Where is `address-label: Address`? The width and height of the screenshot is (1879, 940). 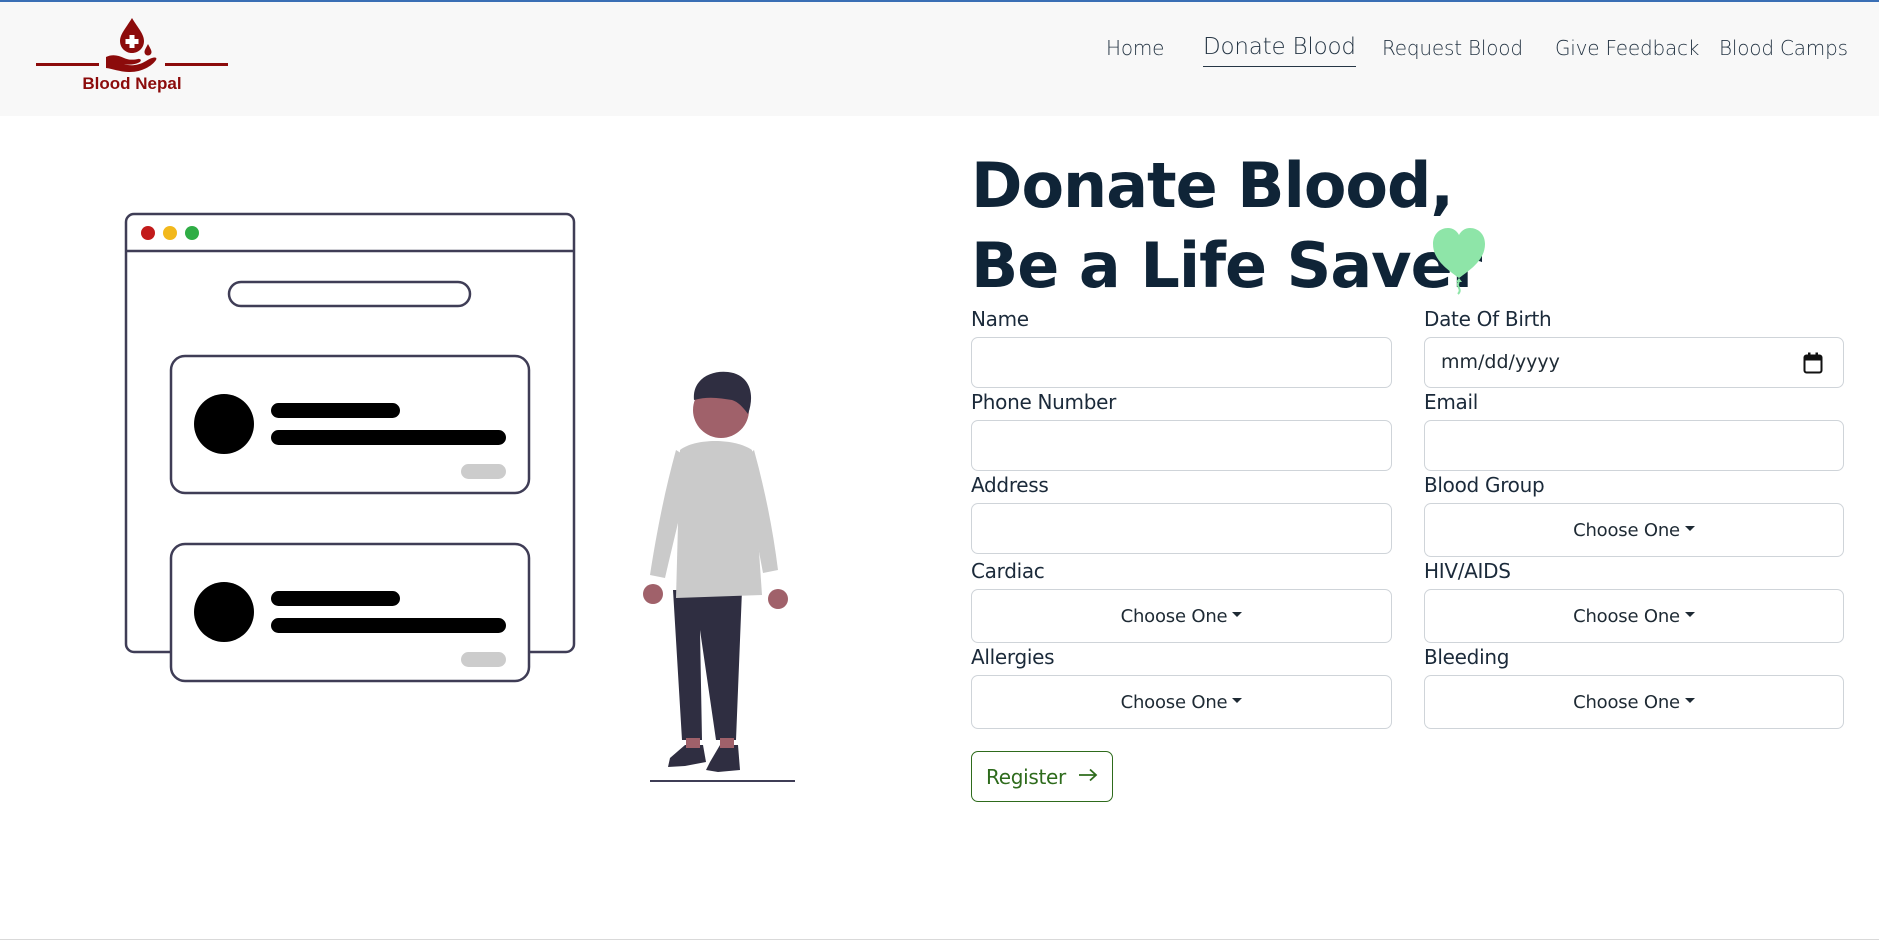
address-label: Address is located at coordinates (1010, 485).